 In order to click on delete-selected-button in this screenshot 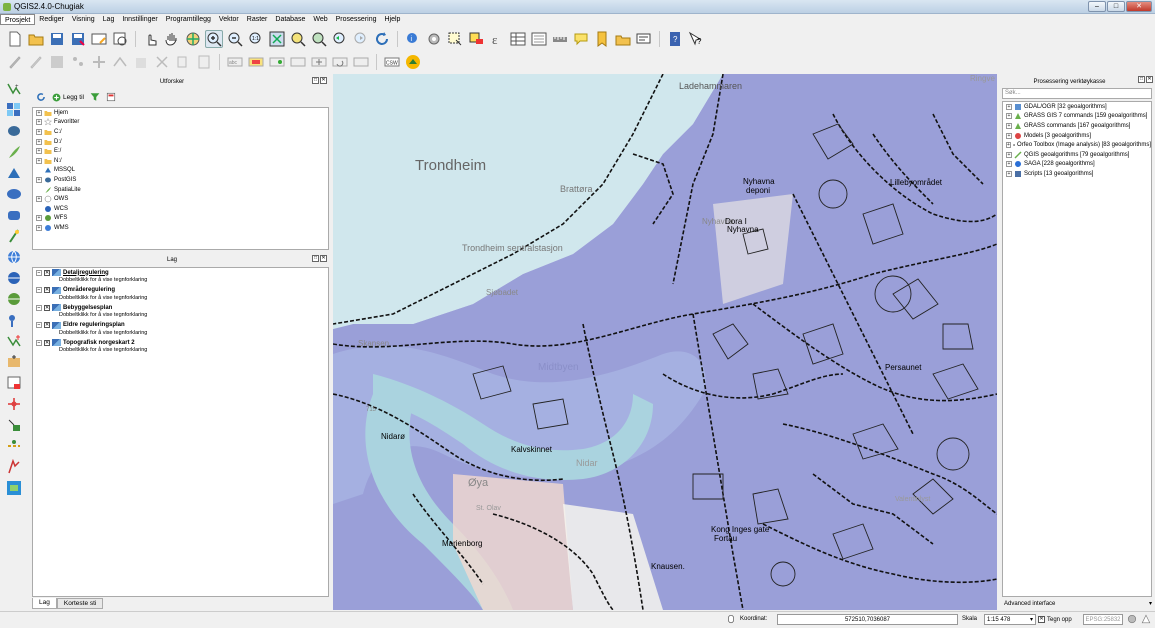, I will do `click(141, 62)`.